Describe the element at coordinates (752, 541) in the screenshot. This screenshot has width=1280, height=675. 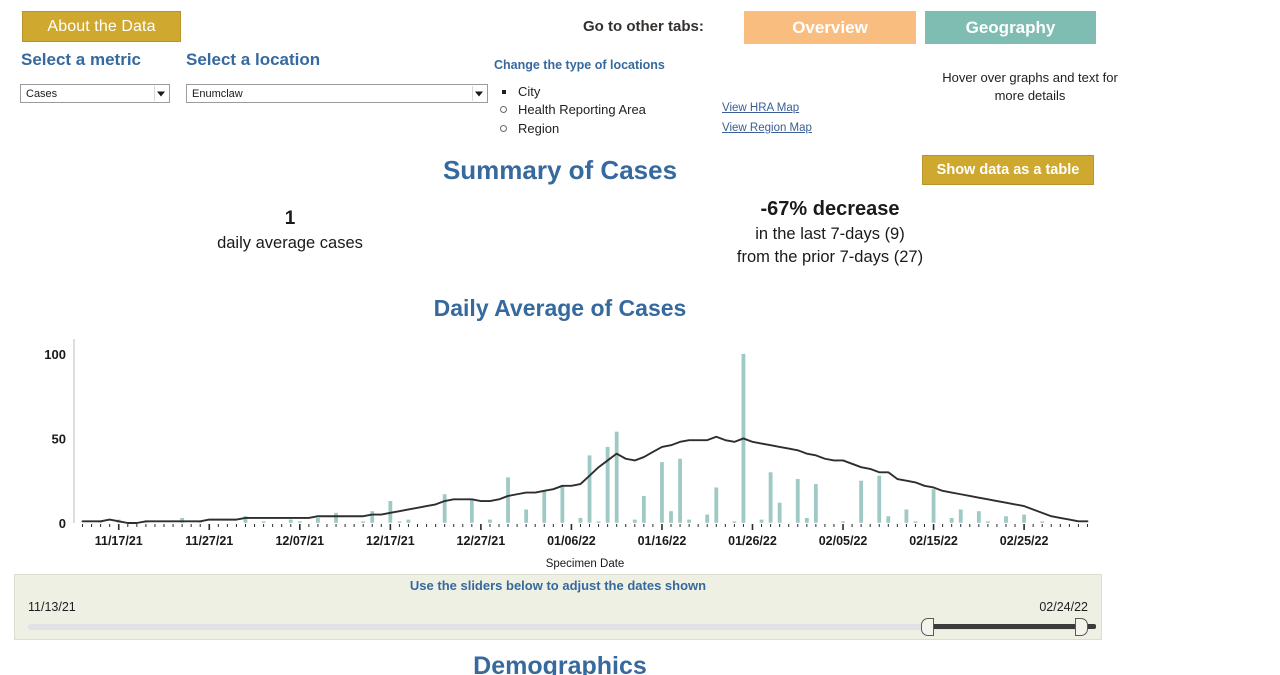
I see `svg-text: 01/26/22` at that location.